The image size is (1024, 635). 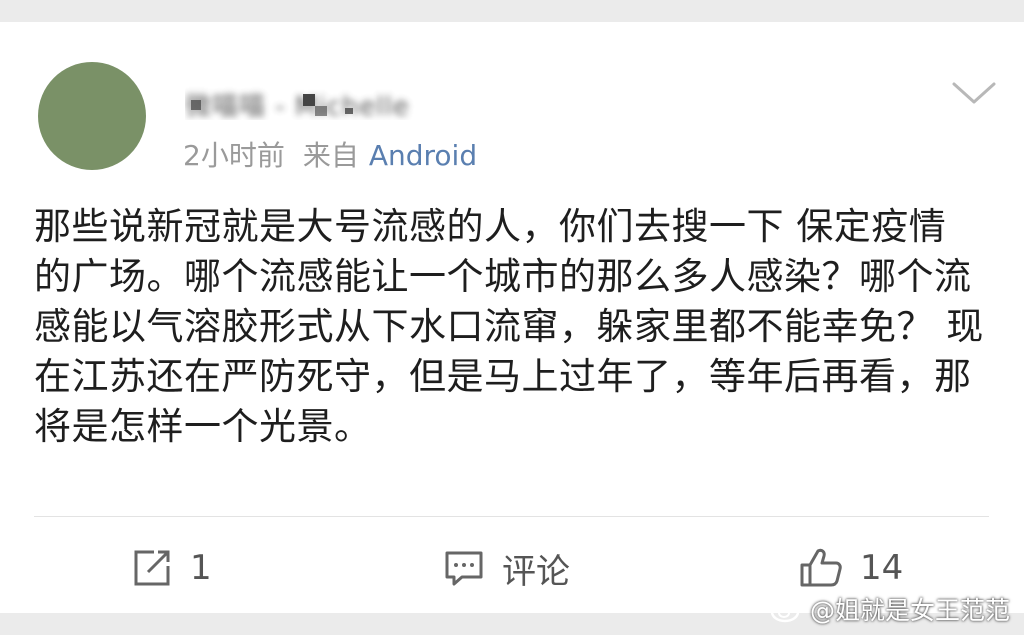 I want to click on divider, so click(x=511, y=516).